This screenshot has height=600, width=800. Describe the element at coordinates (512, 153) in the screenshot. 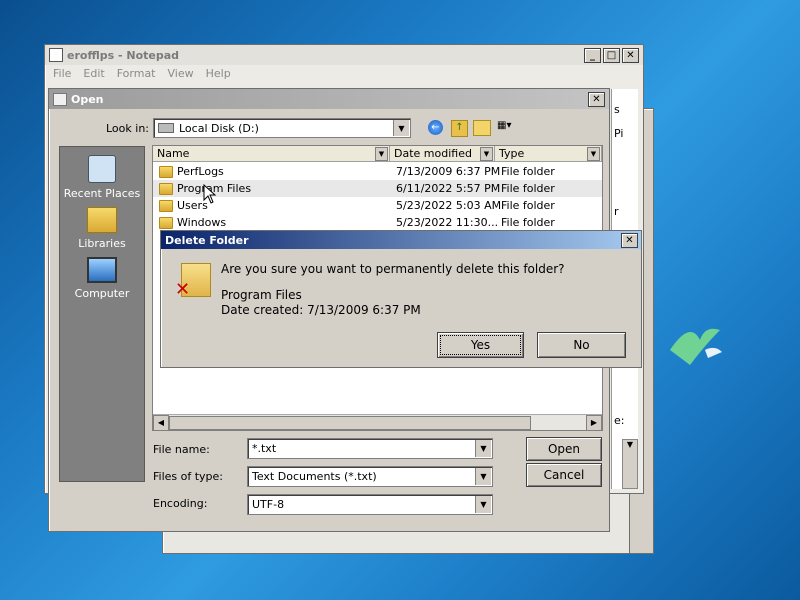

I see `column-label: Type` at that location.